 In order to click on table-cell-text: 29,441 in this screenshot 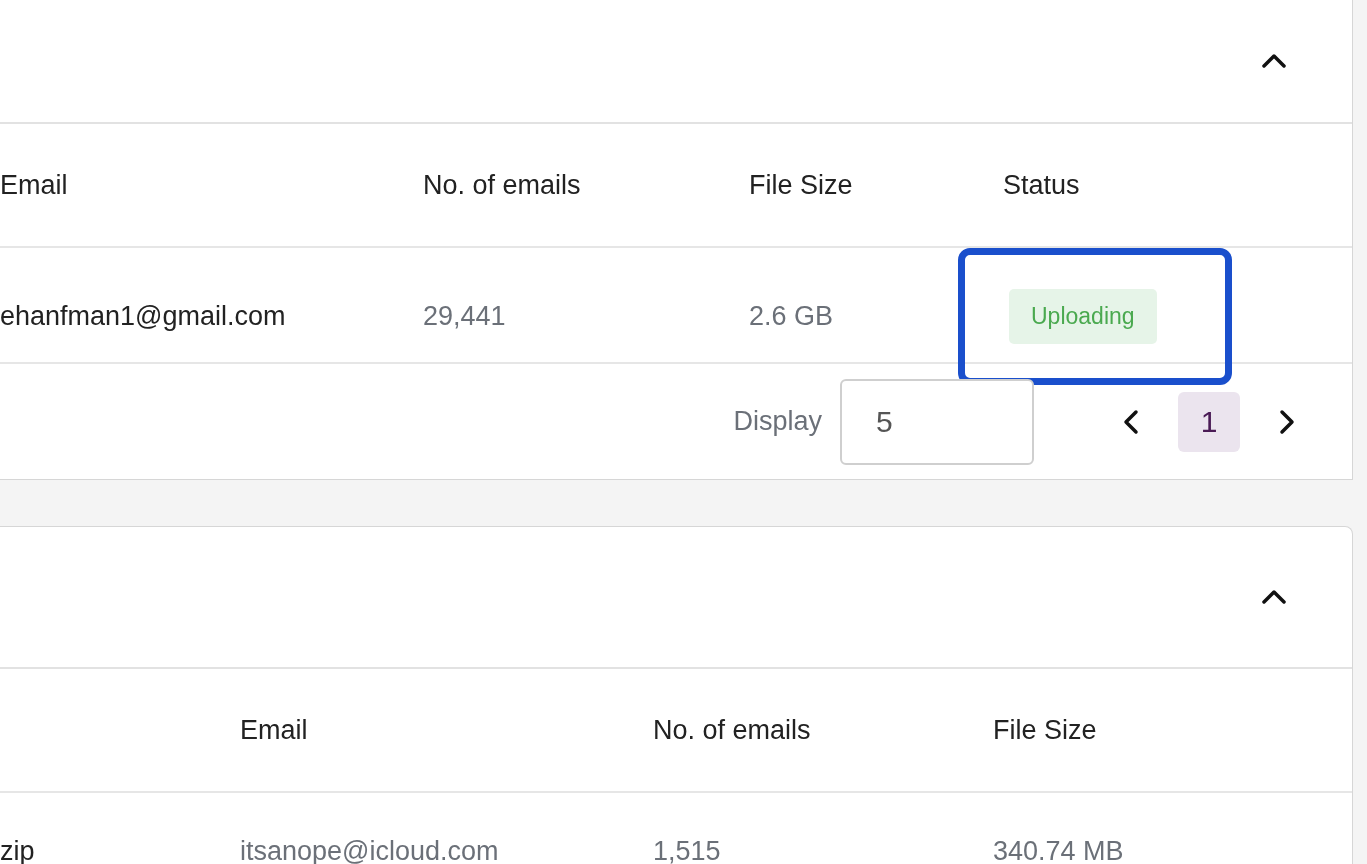, I will do `click(465, 316)`.